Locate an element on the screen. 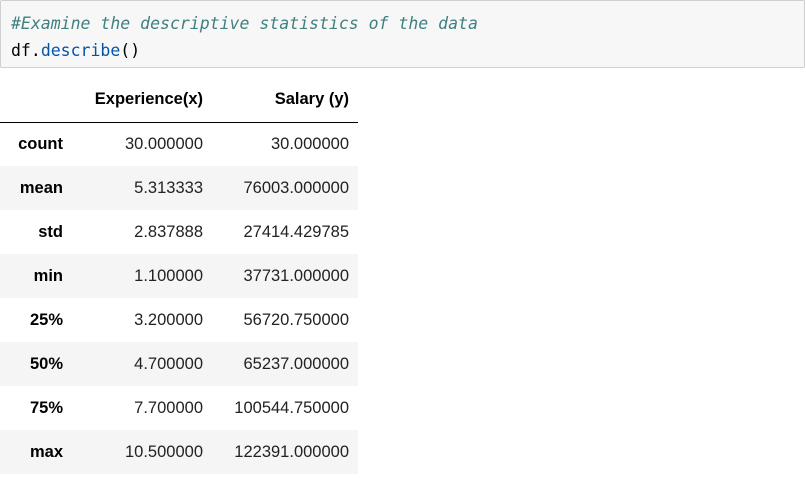 The height and width of the screenshot is (478, 806). code-parens: () is located at coordinates (130, 50).